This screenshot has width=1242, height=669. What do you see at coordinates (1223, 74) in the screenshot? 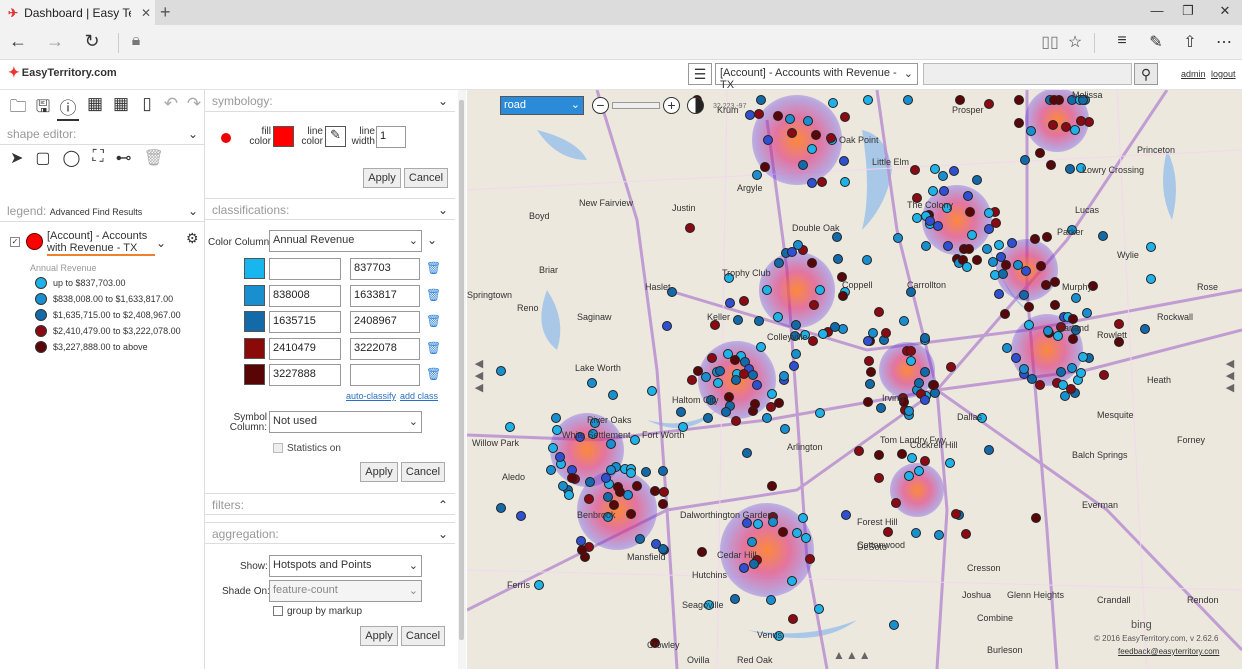
I see `logout-link: logout` at bounding box center [1223, 74].